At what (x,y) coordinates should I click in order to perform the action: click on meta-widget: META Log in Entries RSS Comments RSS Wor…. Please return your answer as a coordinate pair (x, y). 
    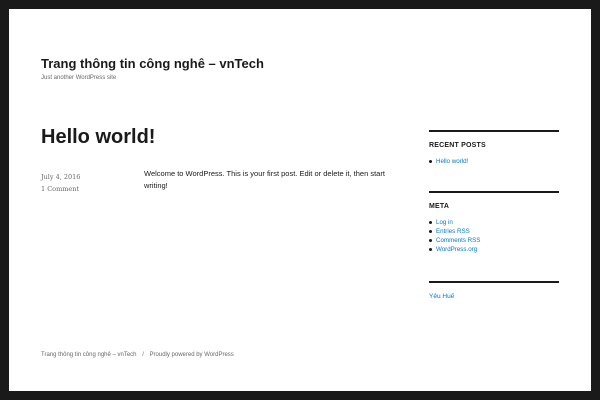
    Looking at the image, I should click on (494, 222).